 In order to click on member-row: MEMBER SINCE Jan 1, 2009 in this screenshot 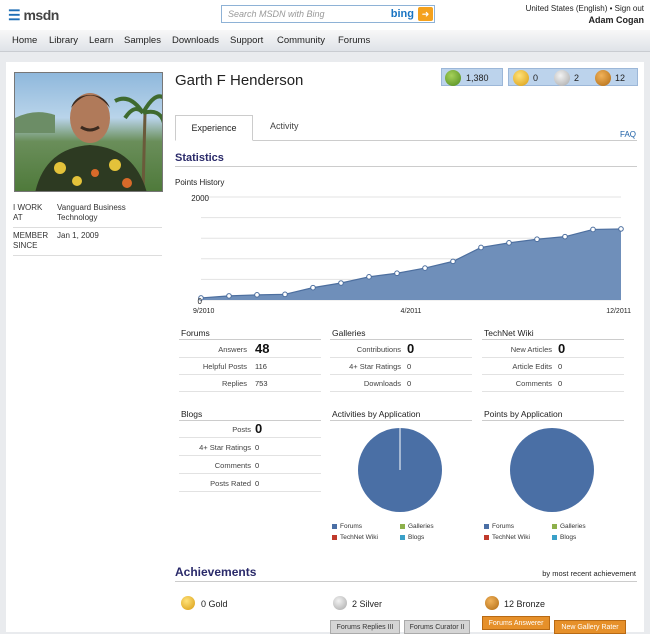, I will do `click(87, 242)`.